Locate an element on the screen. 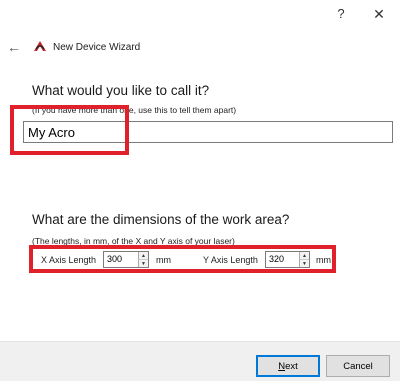 Image resolution: width=400 pixels, height=381 pixels. x-axis-unit: mm is located at coordinates (163, 260).